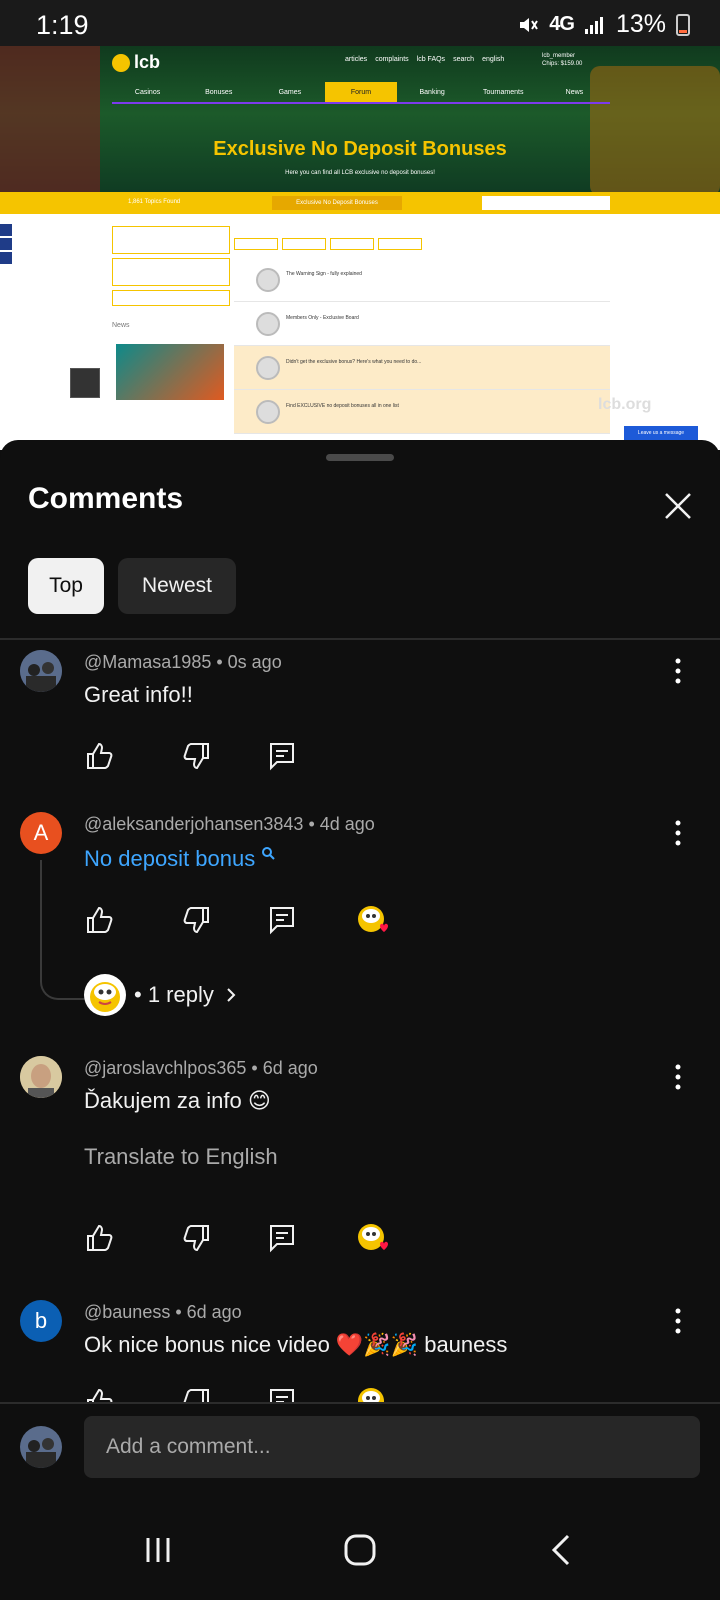 This screenshot has height=1600, width=720. I want to click on battery-icon, so click(683, 24).